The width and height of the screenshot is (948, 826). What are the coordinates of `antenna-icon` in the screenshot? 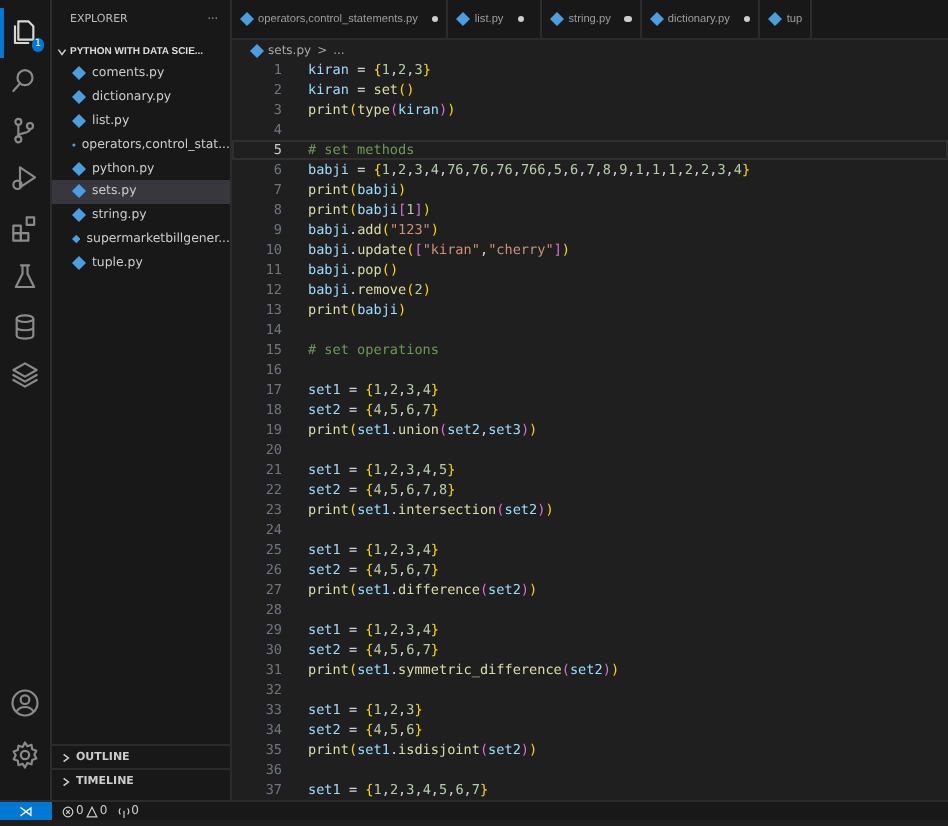 It's located at (123, 811).